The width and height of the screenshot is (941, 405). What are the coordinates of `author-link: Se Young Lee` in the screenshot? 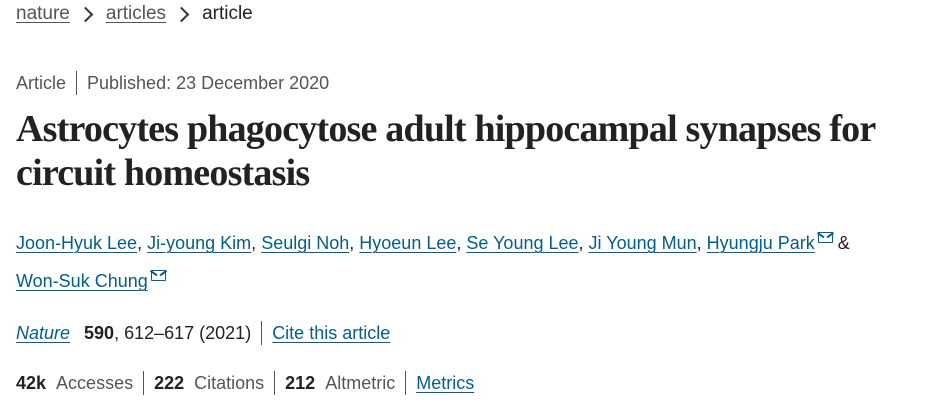 It's located at (522, 243).